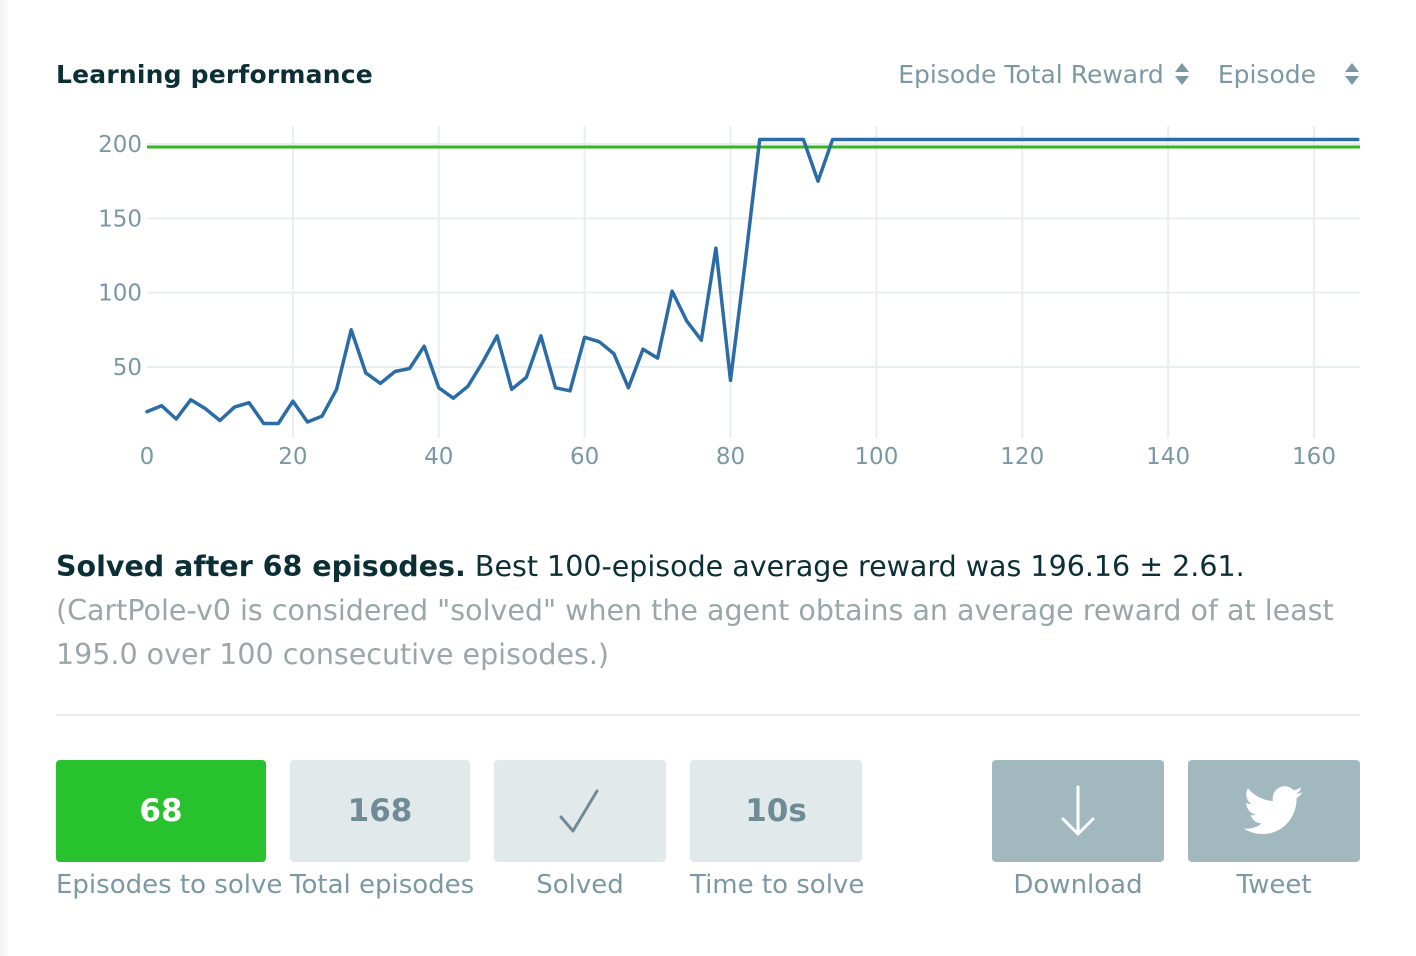 The image size is (1416, 956). Describe the element at coordinates (730, 457) in the screenshot. I see `x-tick-label: 80` at that location.